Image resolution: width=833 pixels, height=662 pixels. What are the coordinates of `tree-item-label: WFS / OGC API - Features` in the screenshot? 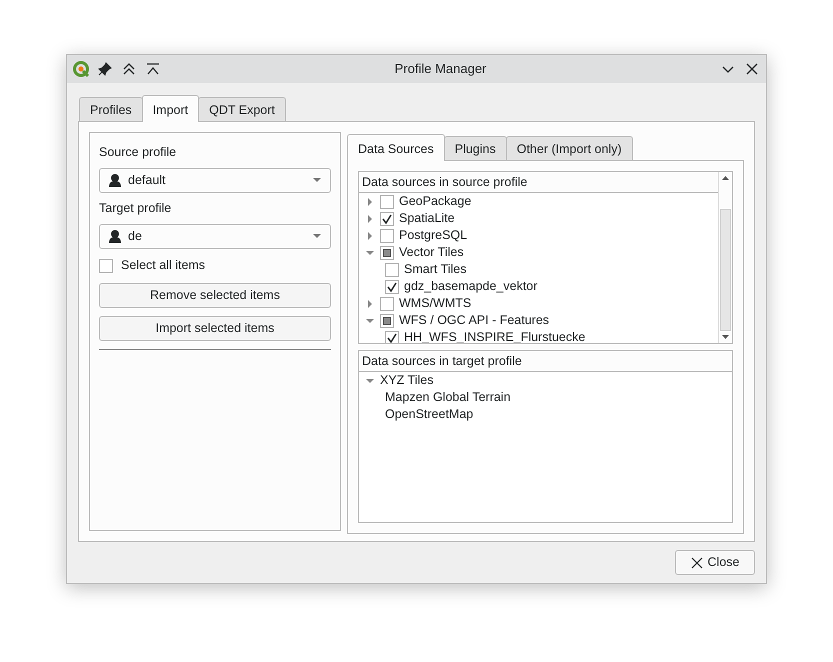 It's located at (474, 321).